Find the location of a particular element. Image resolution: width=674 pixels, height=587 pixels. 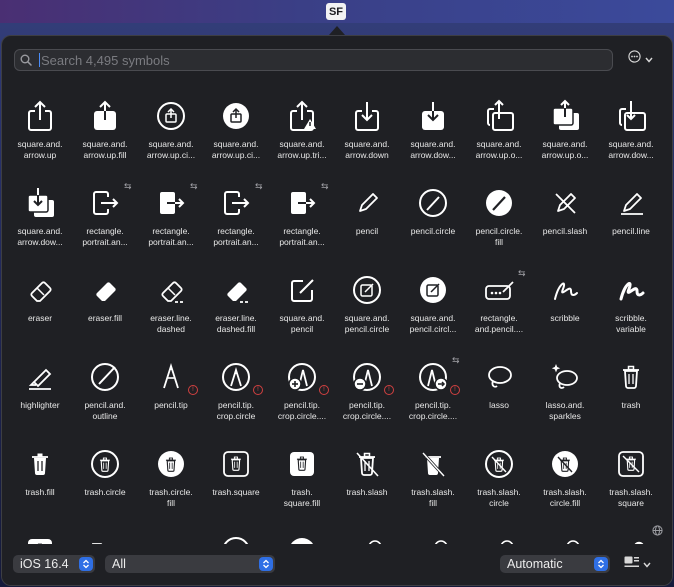

search-icon is located at coordinates (26, 60).